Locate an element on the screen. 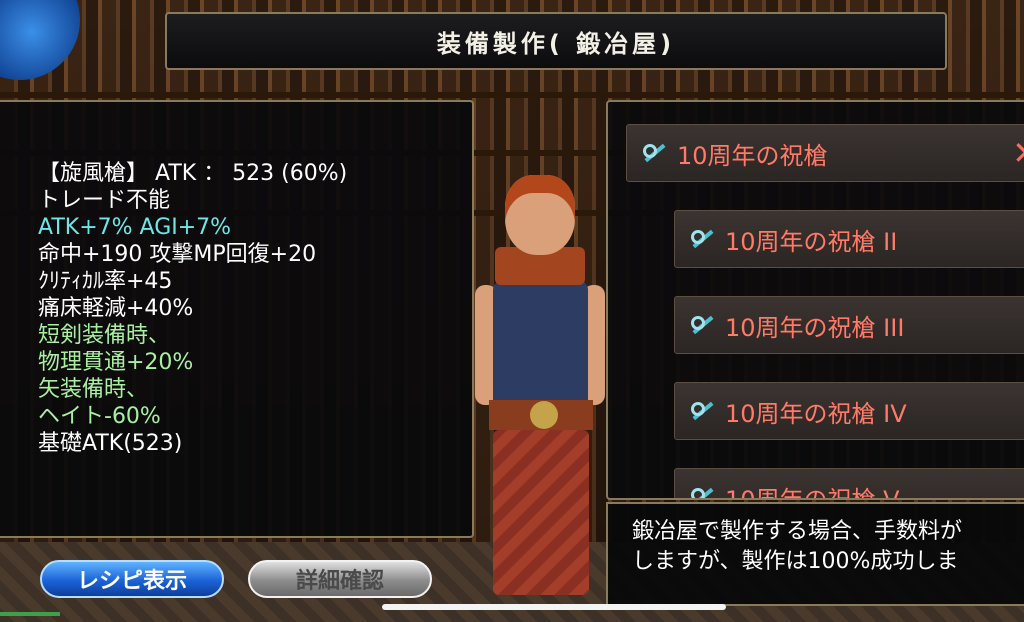  recipe-item: 10周年の祝槍 V is located at coordinates (849, 484).